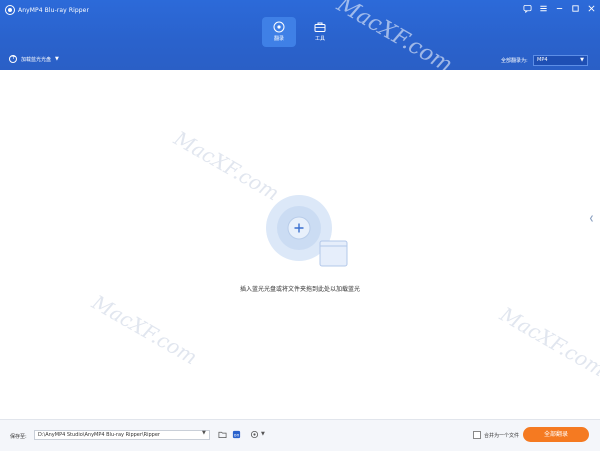 The height and width of the screenshot is (451, 600). What do you see at coordinates (477, 435) in the screenshot?
I see `checkbox` at bounding box center [477, 435].